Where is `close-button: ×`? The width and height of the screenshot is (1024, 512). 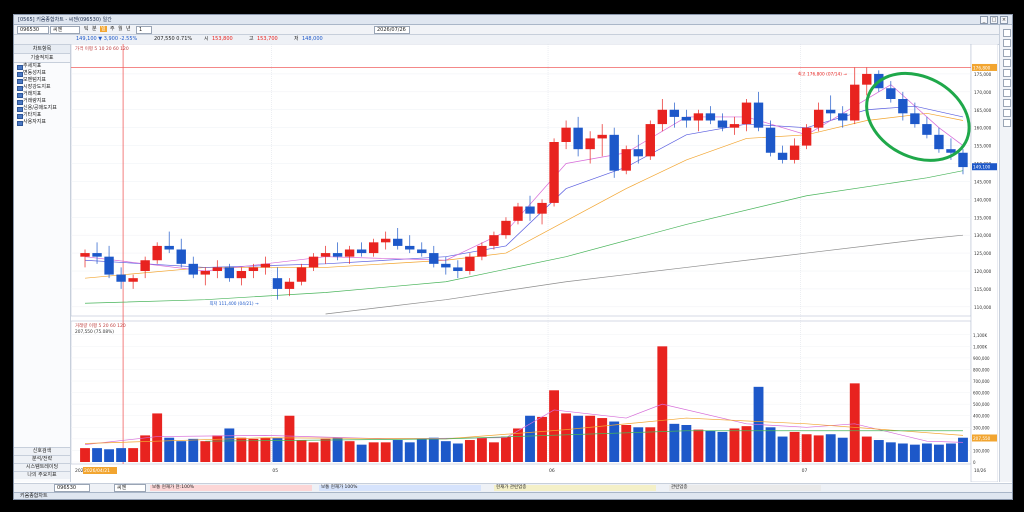
close-button: × is located at coordinates (1004, 20).